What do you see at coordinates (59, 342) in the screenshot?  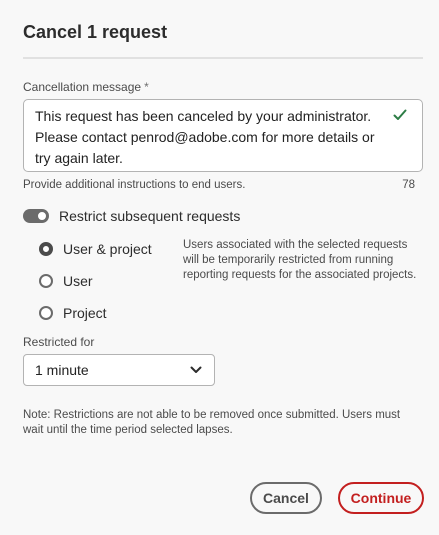 I see `restricted-for-label: Restricted for` at bounding box center [59, 342].